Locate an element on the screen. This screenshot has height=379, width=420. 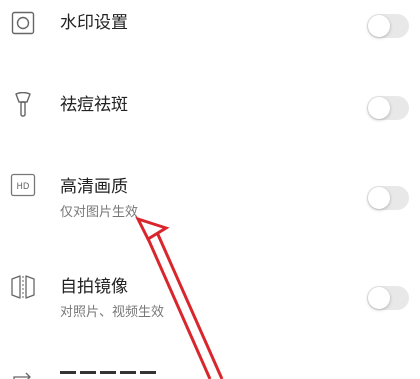
settings-row-subtitle: 仅对图片生效 is located at coordinates (99, 212).